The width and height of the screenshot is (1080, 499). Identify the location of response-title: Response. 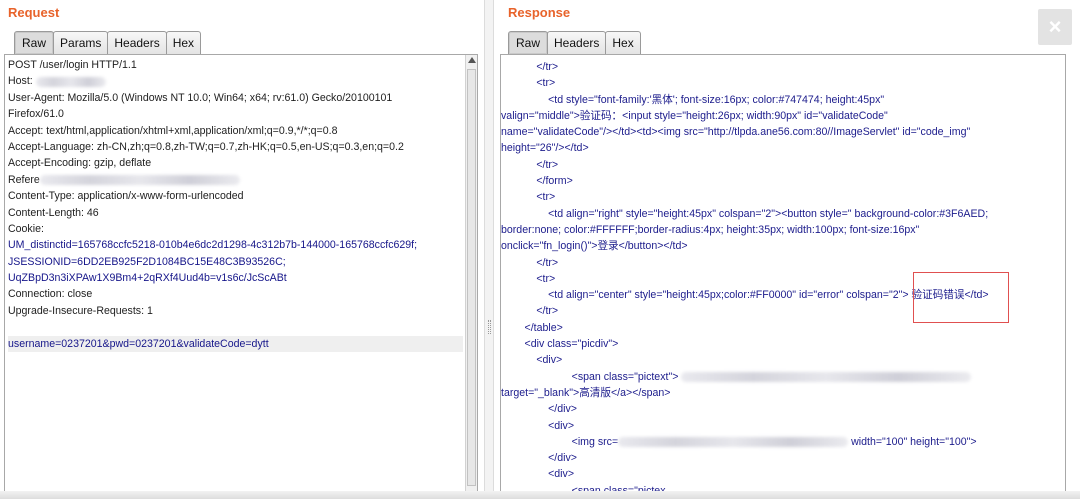
(539, 12).